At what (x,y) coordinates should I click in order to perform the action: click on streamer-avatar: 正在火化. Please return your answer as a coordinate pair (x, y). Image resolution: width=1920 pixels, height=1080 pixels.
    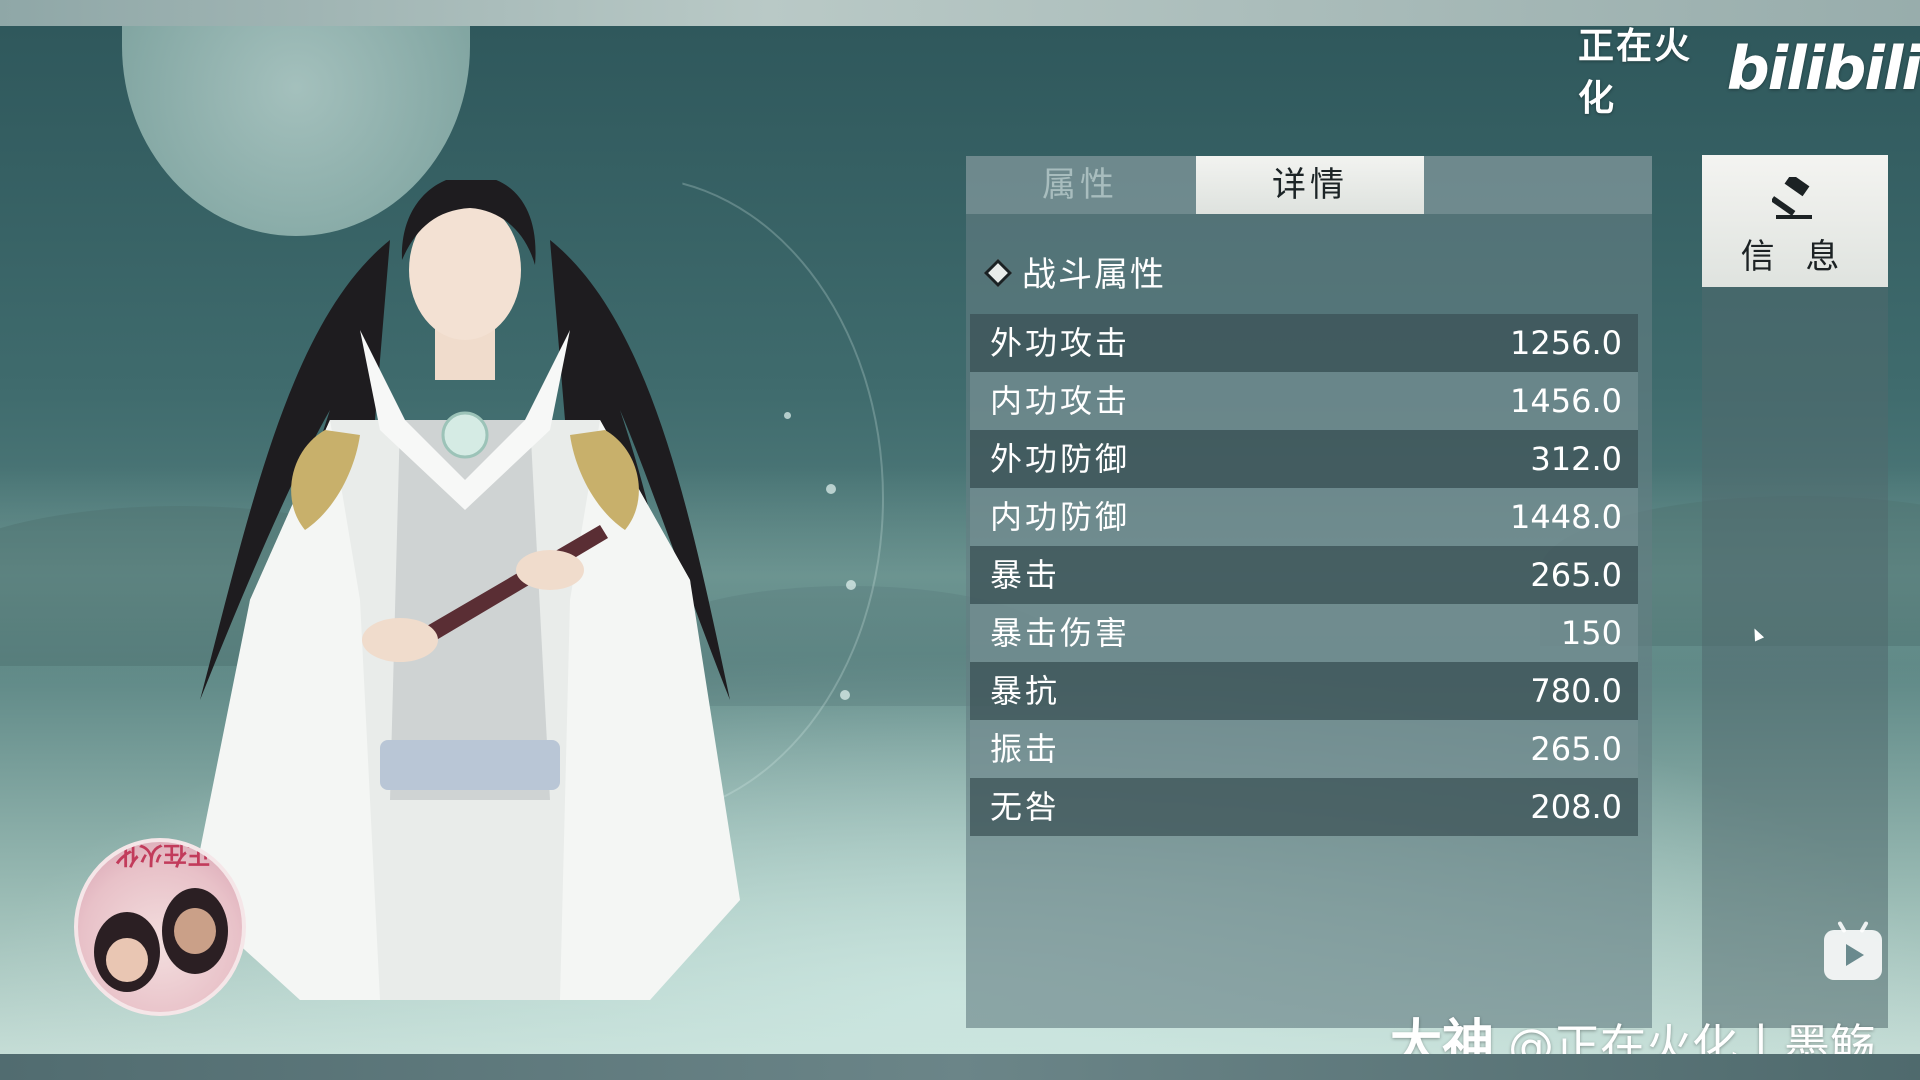
    Looking at the image, I should click on (160, 927).